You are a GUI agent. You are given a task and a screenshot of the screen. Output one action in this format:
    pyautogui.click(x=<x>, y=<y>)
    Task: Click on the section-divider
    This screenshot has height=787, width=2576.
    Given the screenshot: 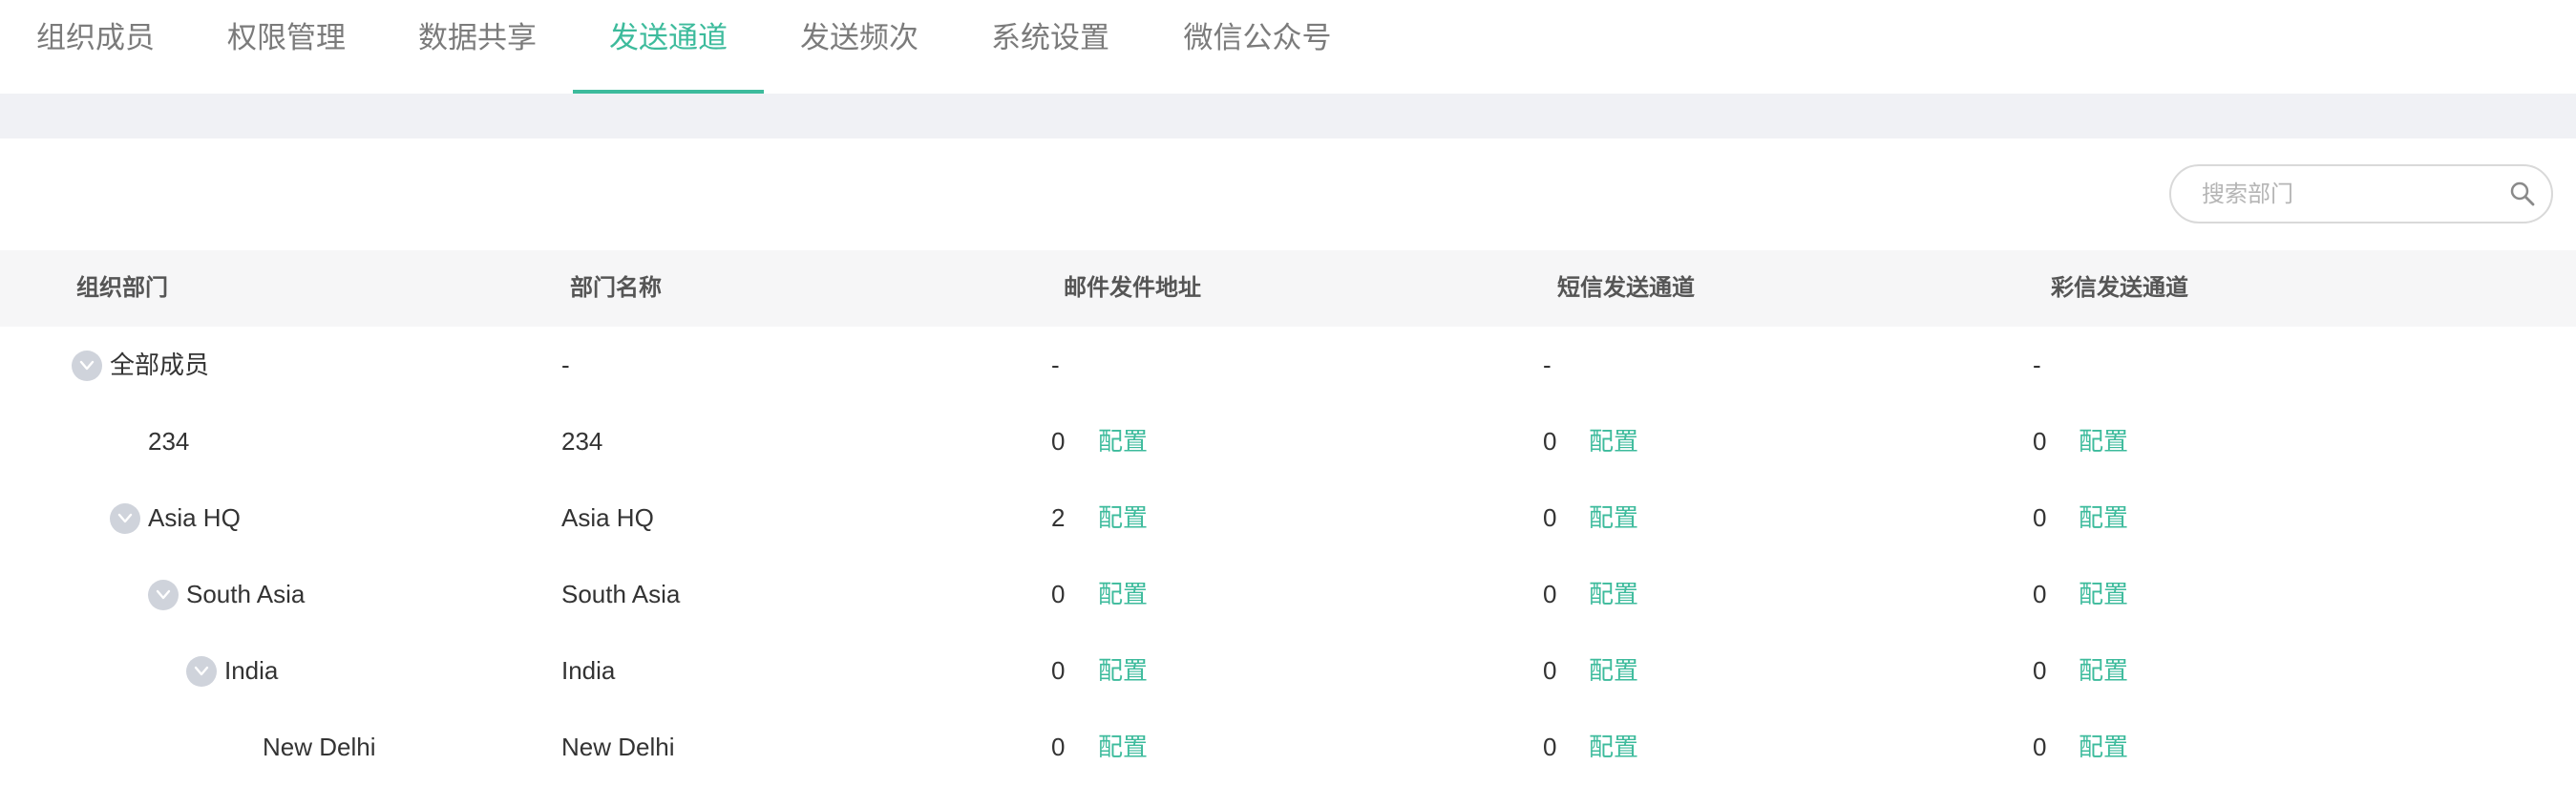 What is the action you would take?
    pyautogui.click(x=1288, y=116)
    